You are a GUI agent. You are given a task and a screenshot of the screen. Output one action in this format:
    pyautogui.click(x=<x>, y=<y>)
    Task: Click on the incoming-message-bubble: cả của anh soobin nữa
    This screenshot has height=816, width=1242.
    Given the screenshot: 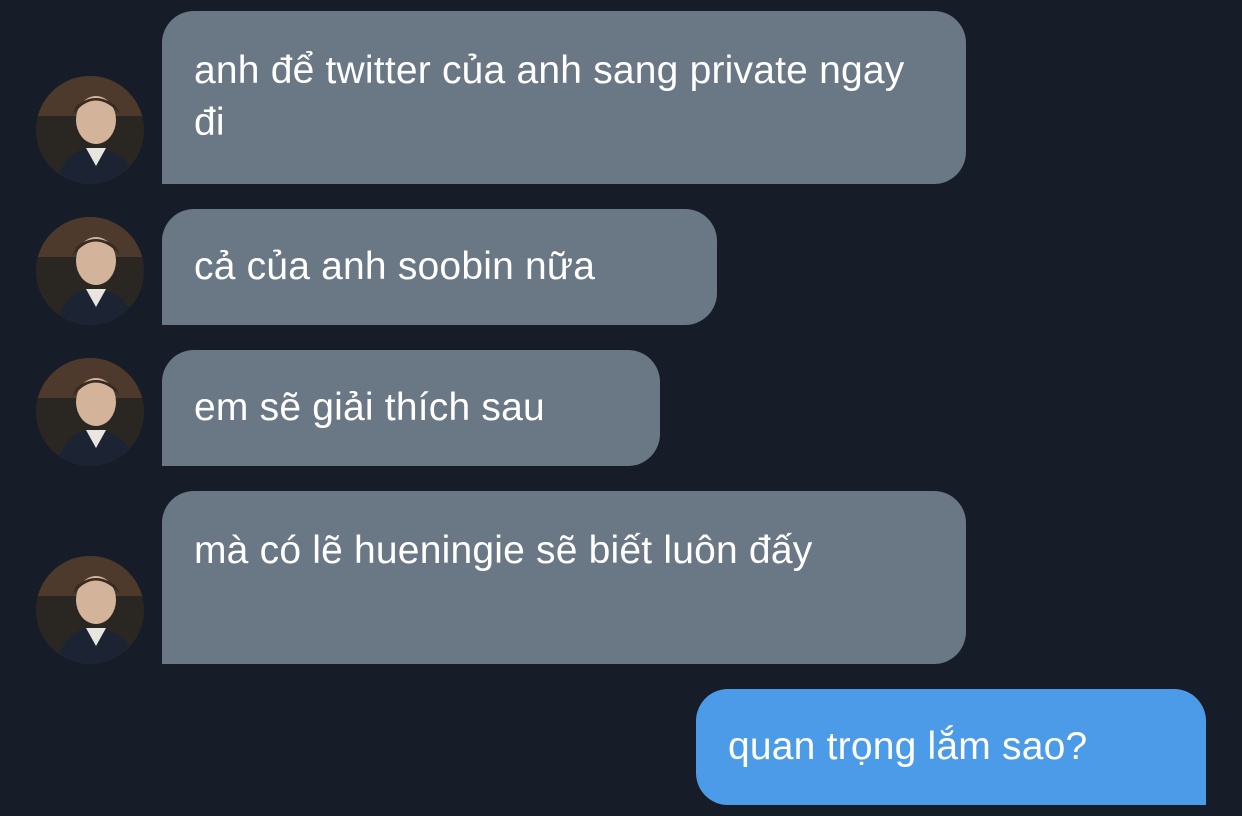 What is the action you would take?
    pyautogui.click(x=439, y=267)
    